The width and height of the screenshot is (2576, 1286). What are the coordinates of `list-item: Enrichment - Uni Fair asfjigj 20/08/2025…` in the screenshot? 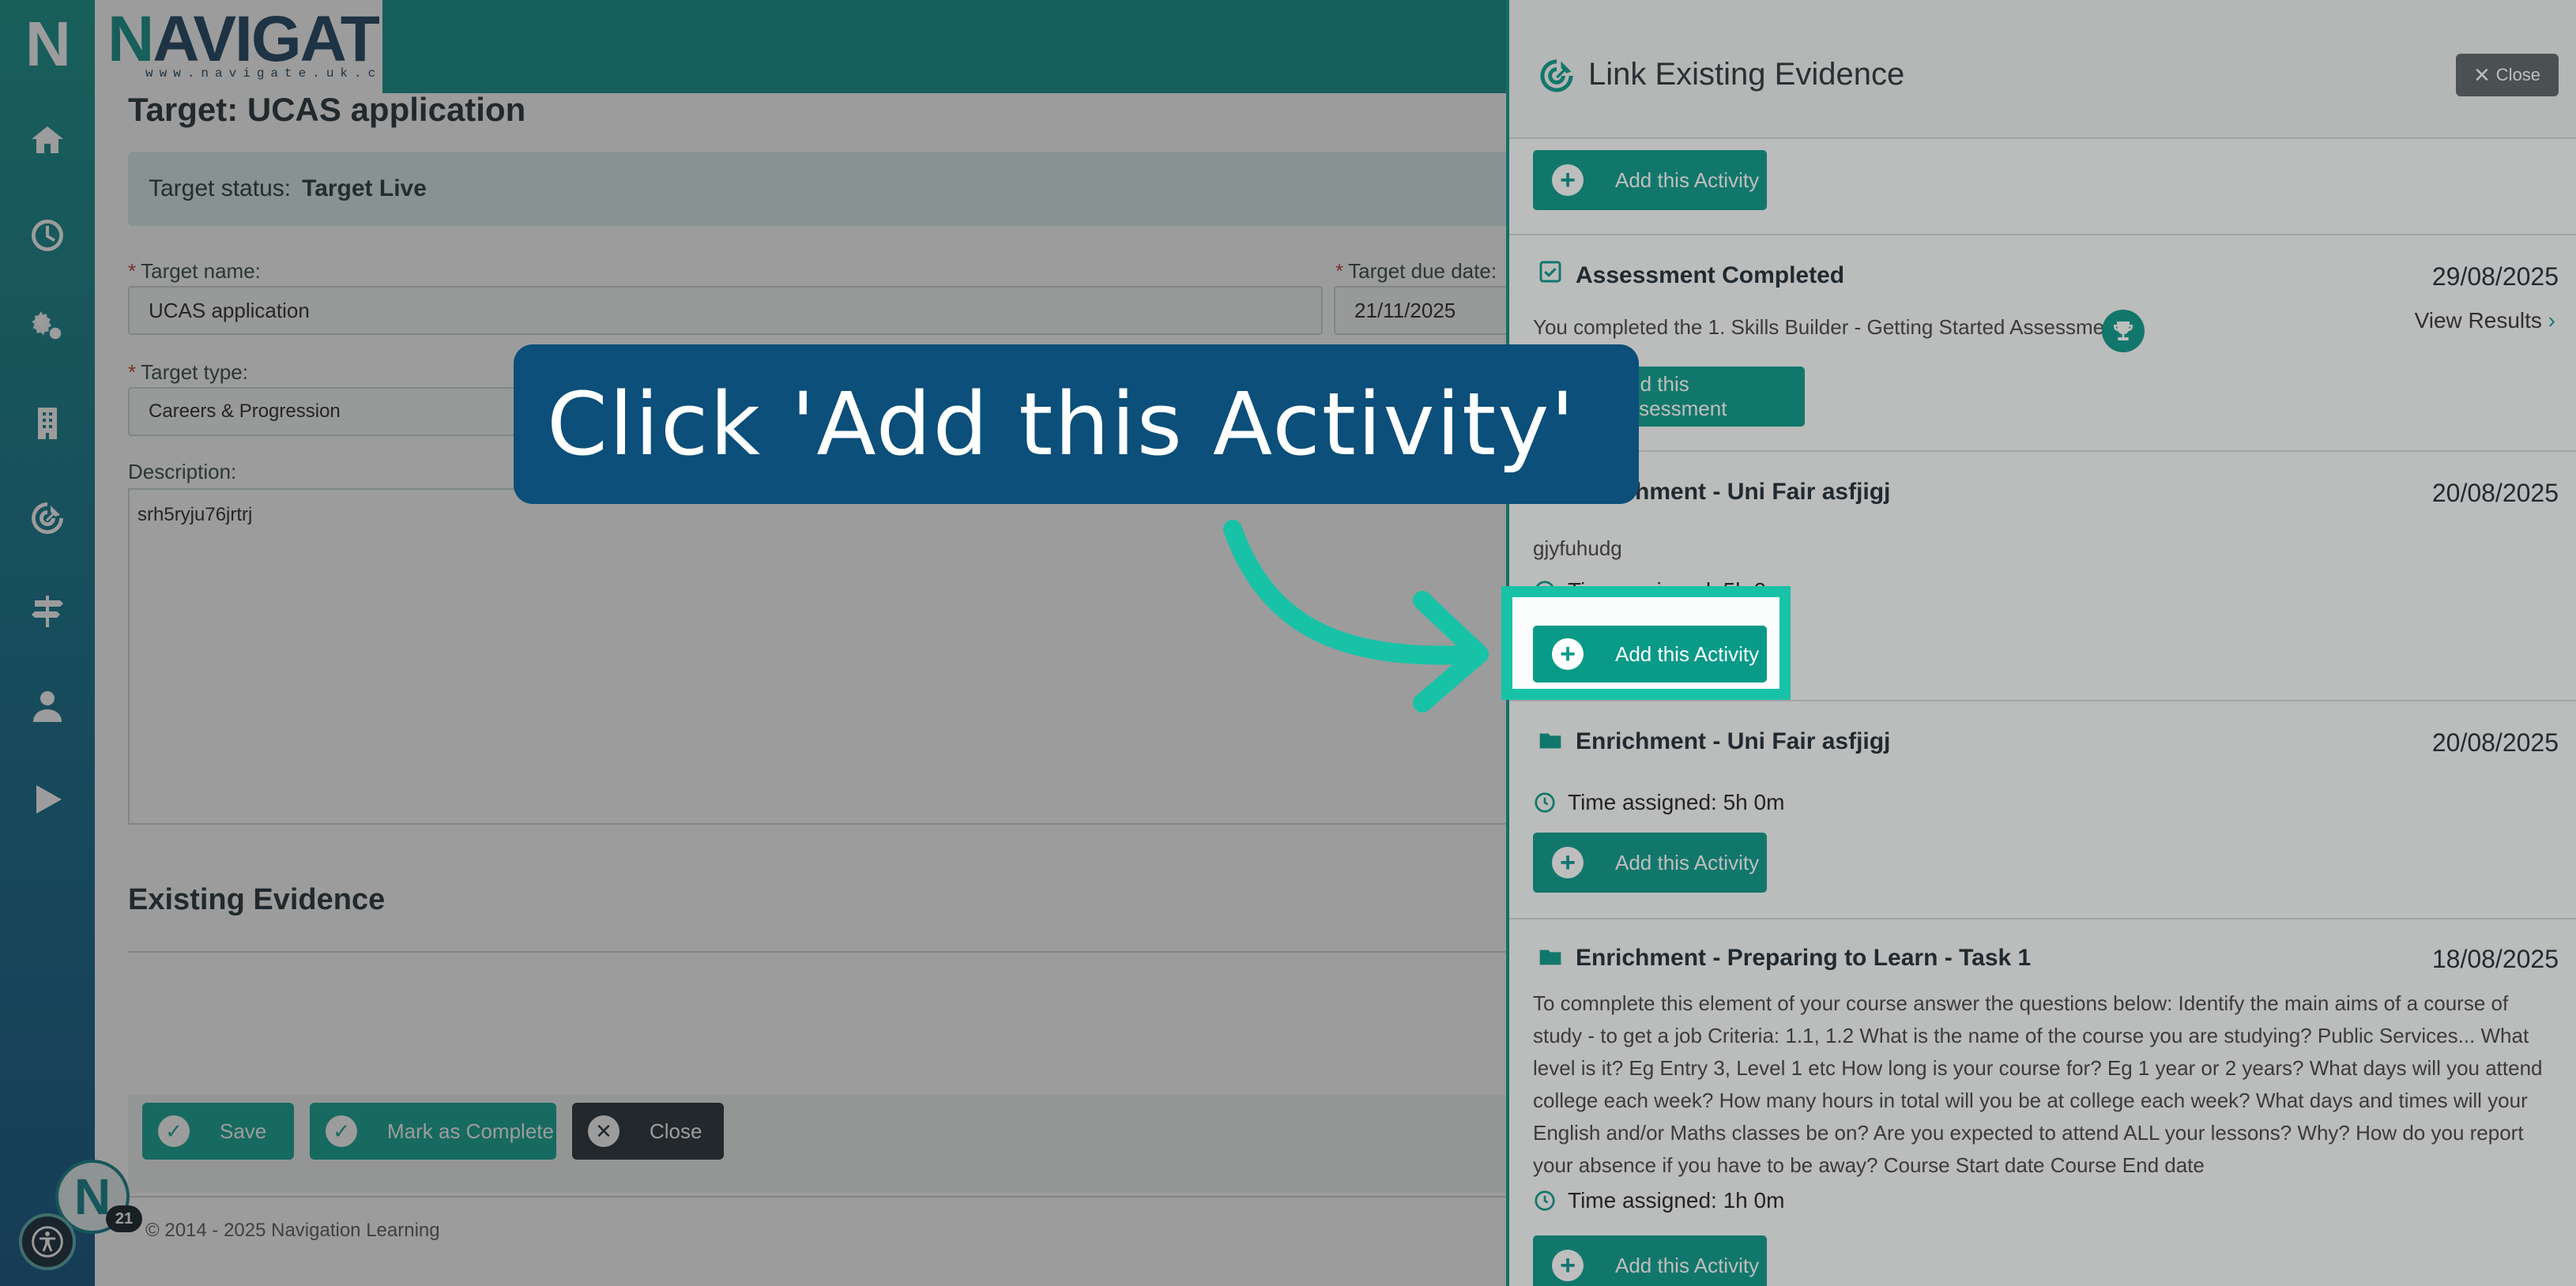 It's located at (2042, 810).